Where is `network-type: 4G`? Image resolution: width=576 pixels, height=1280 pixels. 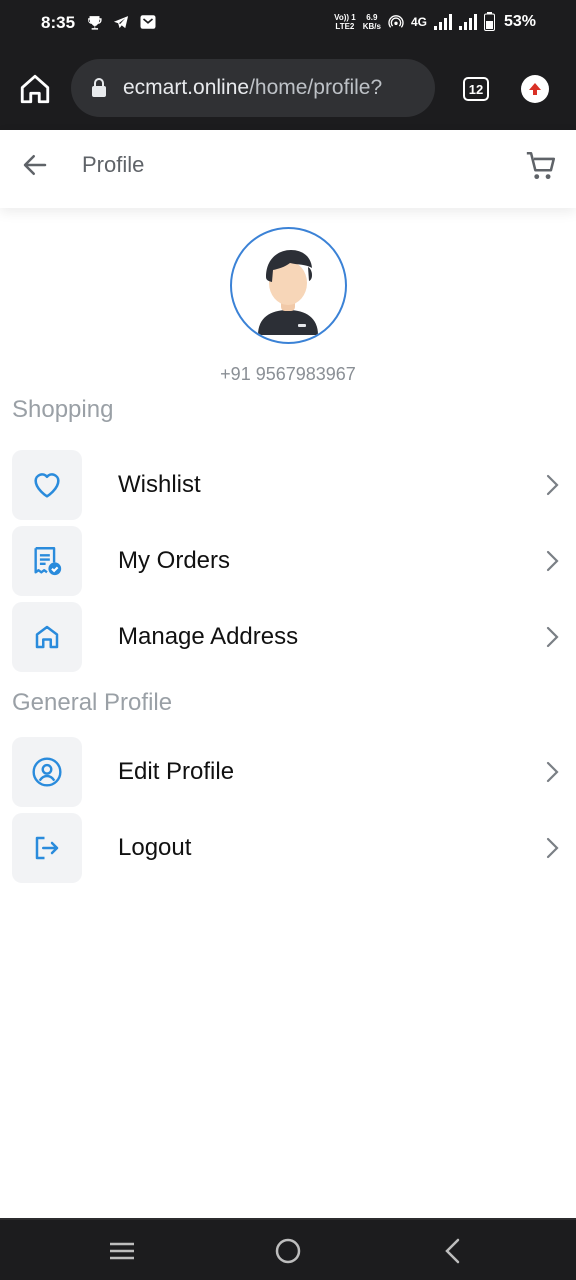
network-type: 4G is located at coordinates (418, 21).